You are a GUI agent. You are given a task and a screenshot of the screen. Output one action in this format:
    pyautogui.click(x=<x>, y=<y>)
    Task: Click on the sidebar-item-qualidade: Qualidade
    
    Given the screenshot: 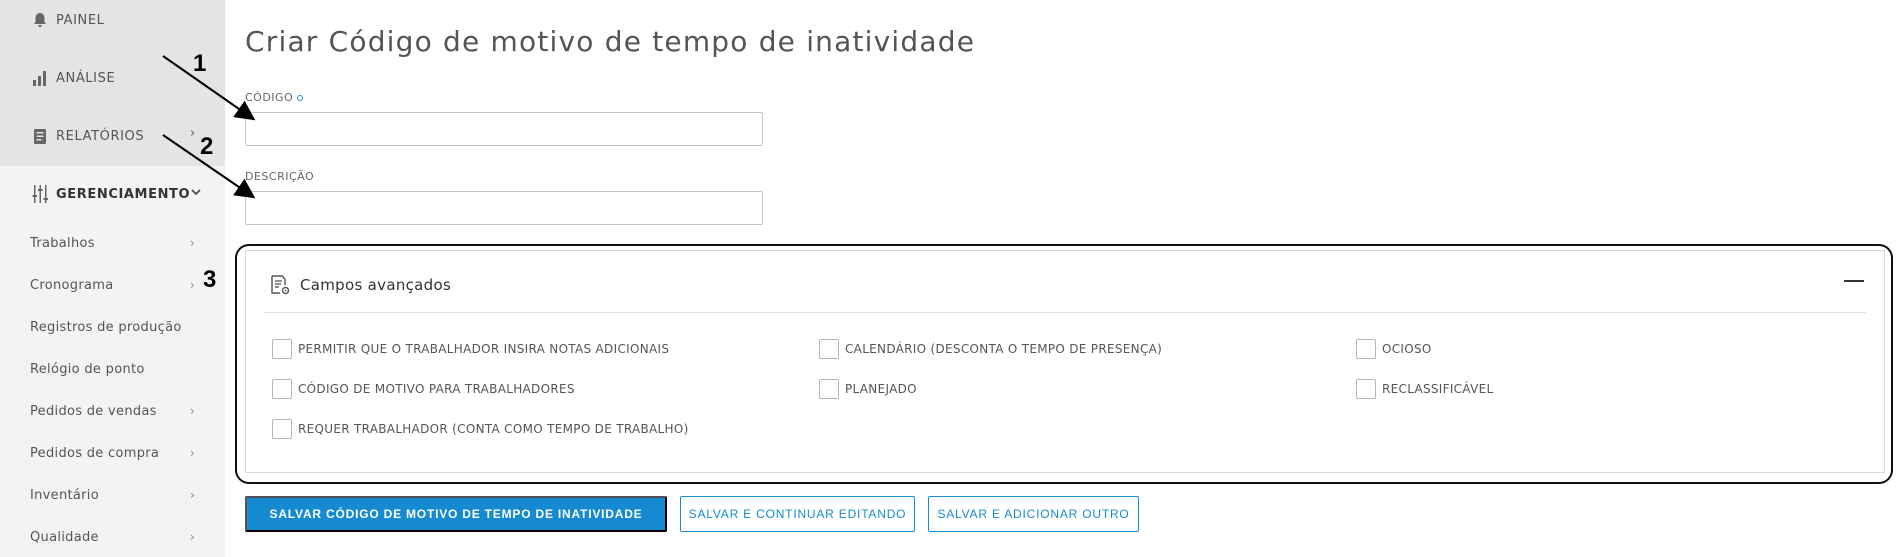 What is the action you would take?
    pyautogui.click(x=115, y=537)
    